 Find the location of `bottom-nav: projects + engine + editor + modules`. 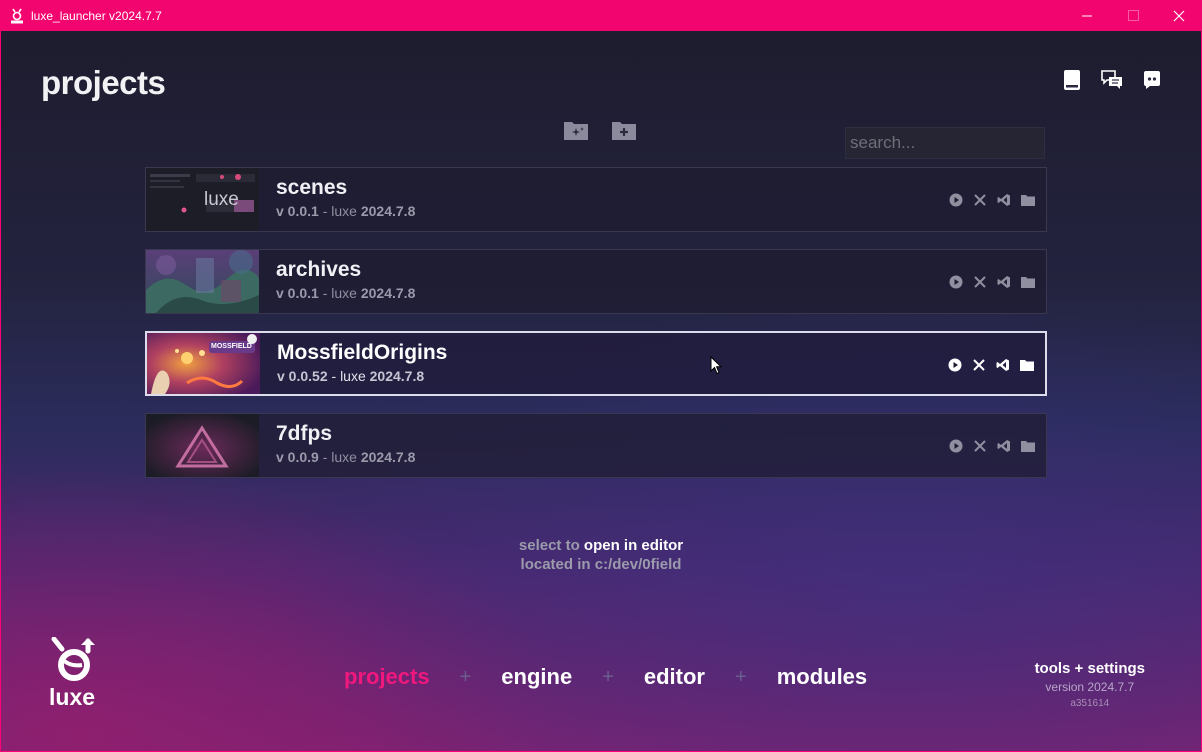

bottom-nav: projects + engine + editor + modules is located at coordinates (605, 677).